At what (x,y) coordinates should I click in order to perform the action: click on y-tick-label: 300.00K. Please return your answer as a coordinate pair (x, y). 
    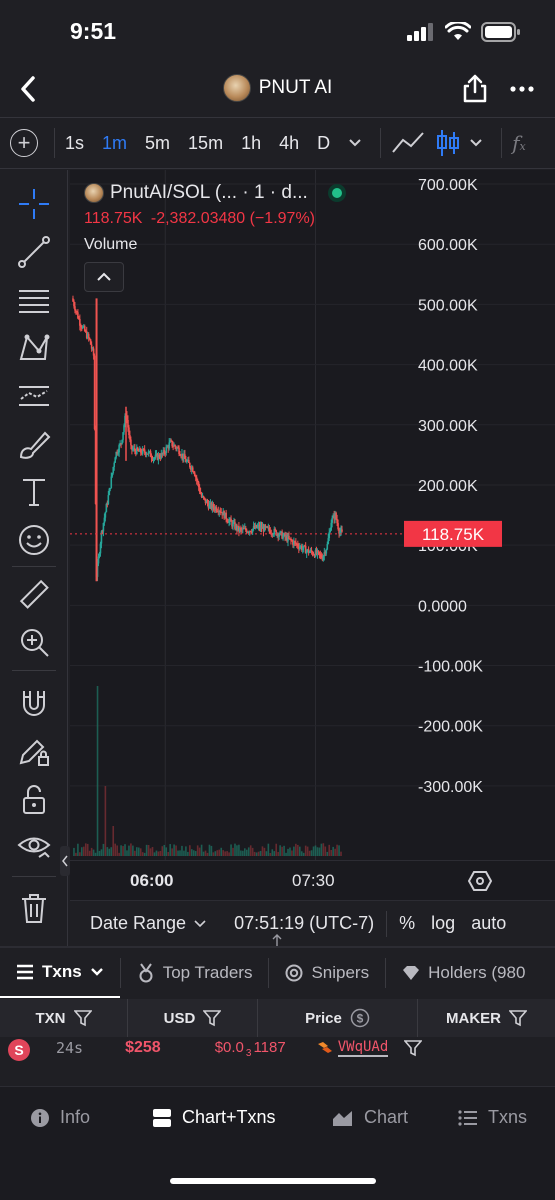
    Looking at the image, I should click on (448, 426).